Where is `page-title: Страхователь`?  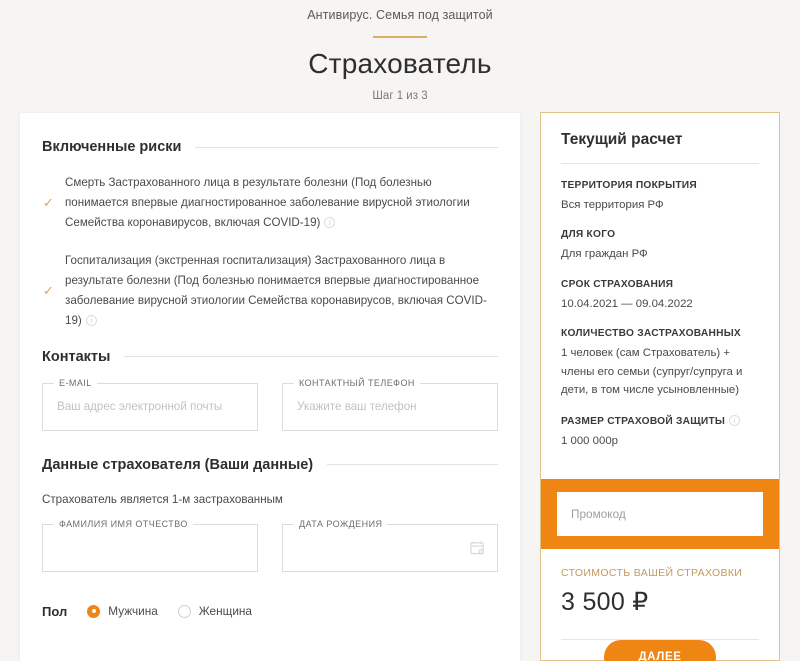
page-title: Страхователь is located at coordinates (400, 63).